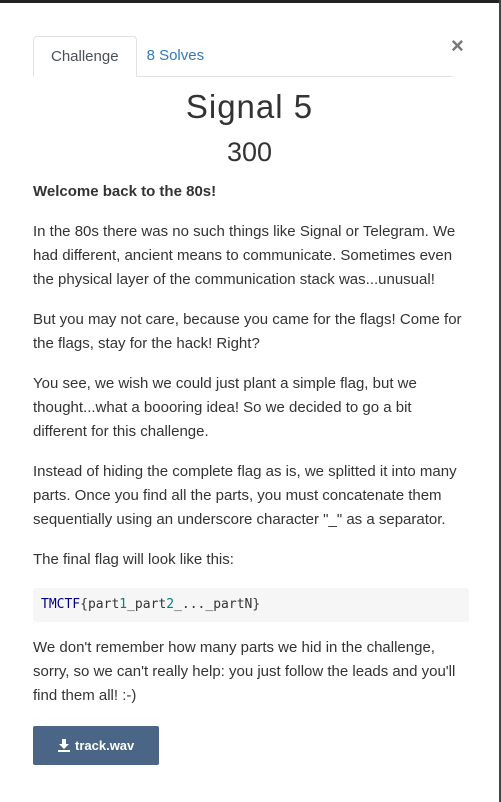  What do you see at coordinates (243, 56) in the screenshot?
I see `modal-tabs: Challenge 8 Solves` at bounding box center [243, 56].